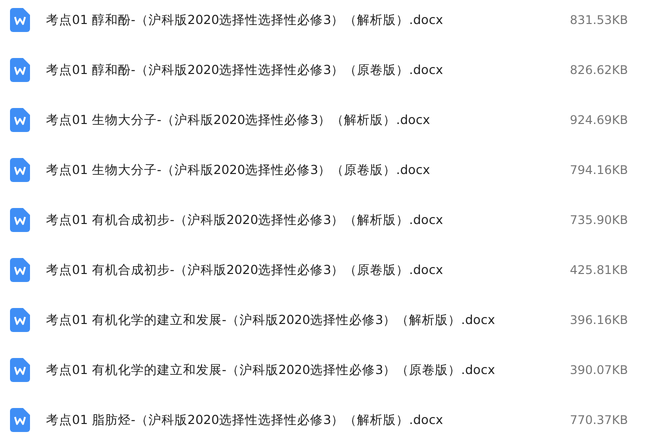  Describe the element at coordinates (308, 370) in the screenshot. I see `file-name: 考点01 有机化学的建立和发展-（沪科版2020选择性必修3）（原卷版）.docx` at that location.